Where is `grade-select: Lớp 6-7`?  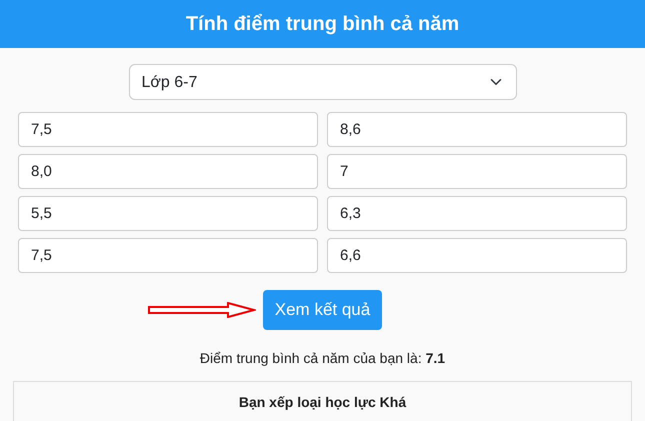 grade-select: Lớp 6-7 is located at coordinates (322, 82).